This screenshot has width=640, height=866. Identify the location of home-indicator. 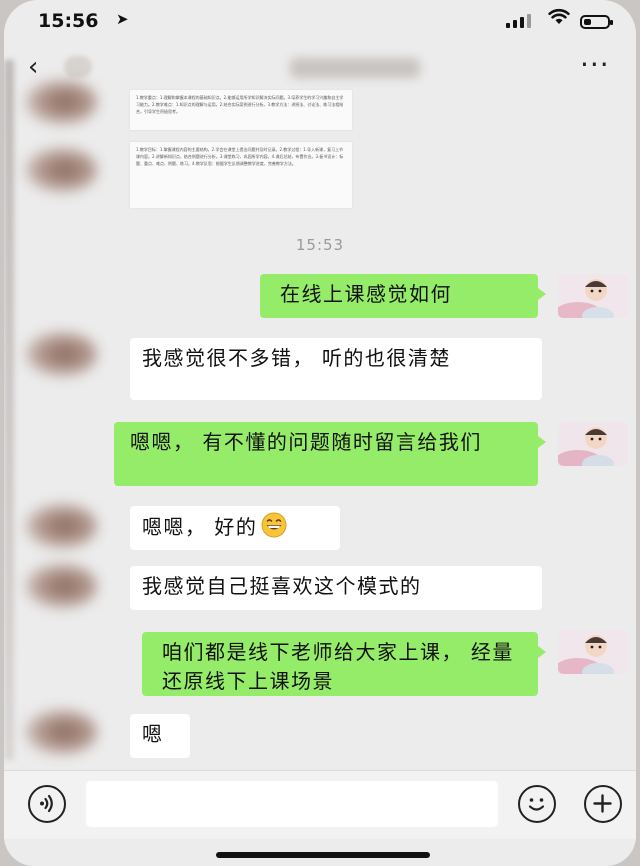
(323, 855).